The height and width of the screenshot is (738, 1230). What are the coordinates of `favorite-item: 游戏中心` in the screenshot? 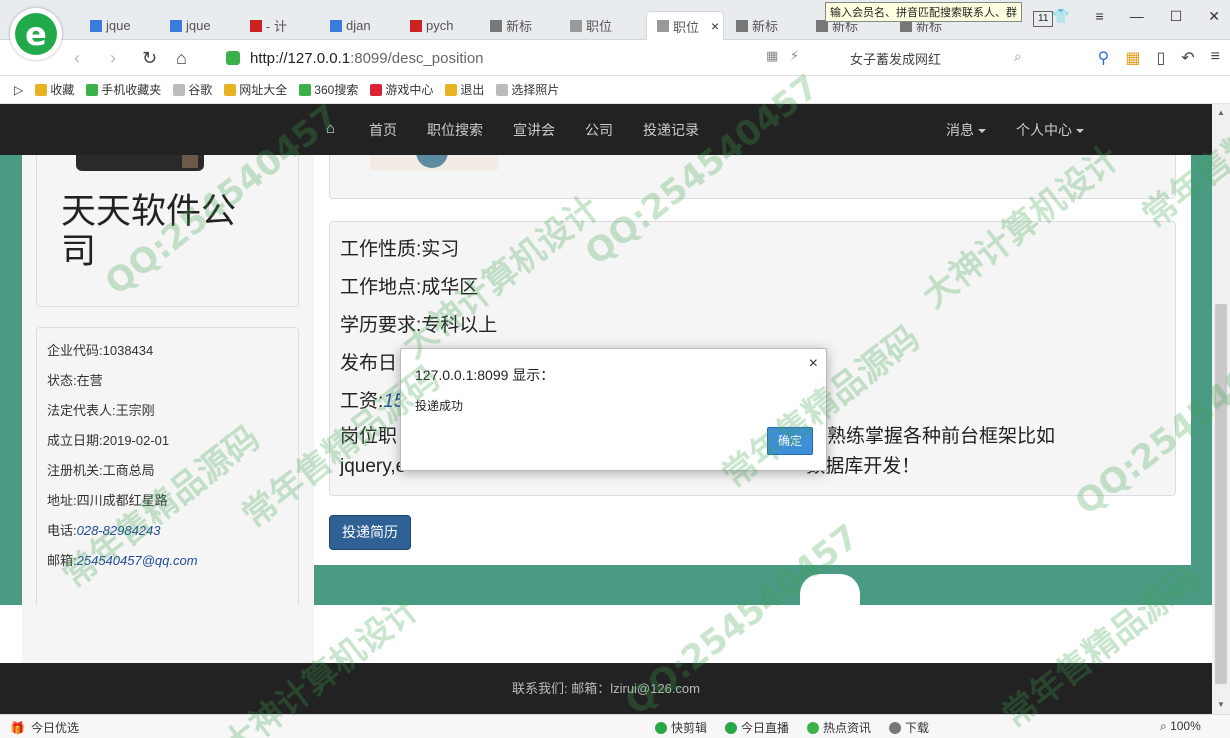 It's located at (401, 89).